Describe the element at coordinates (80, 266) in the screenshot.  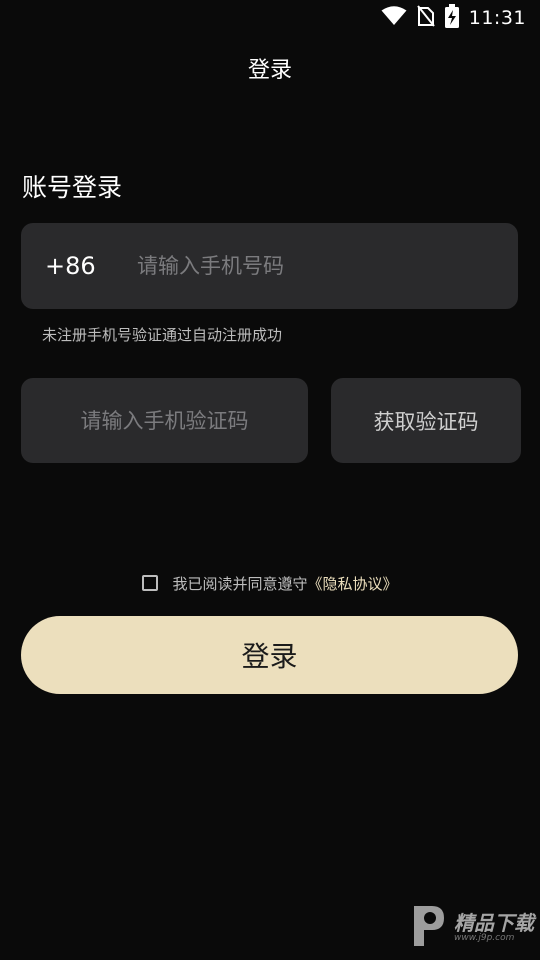
I see `country-code: +86` at that location.